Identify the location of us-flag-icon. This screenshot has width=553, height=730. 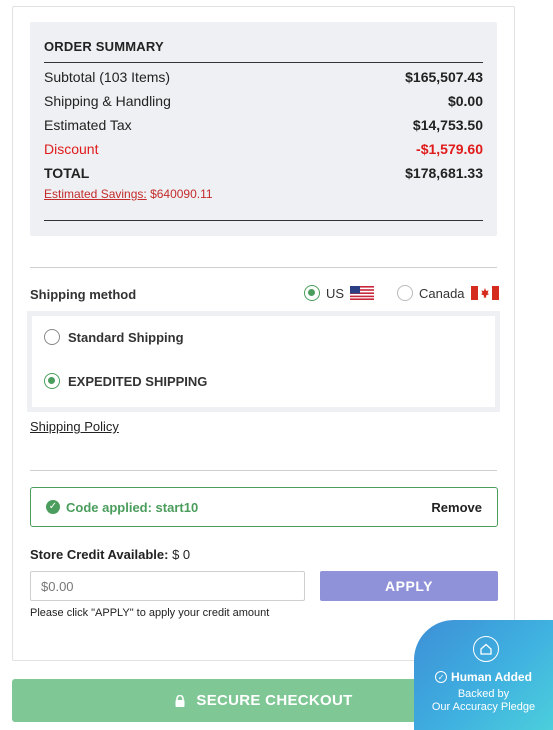
(362, 293).